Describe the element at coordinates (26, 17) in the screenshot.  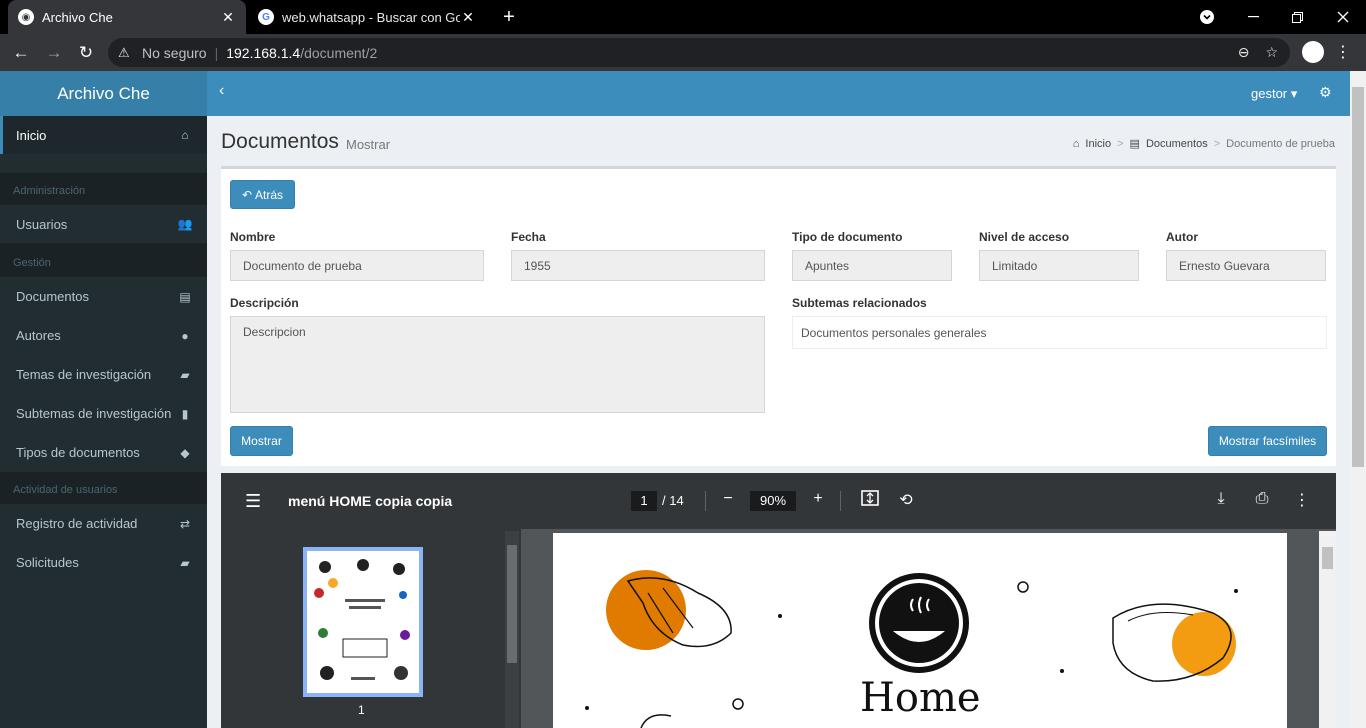
I see `chrome-favicon-icon: ◉` at that location.